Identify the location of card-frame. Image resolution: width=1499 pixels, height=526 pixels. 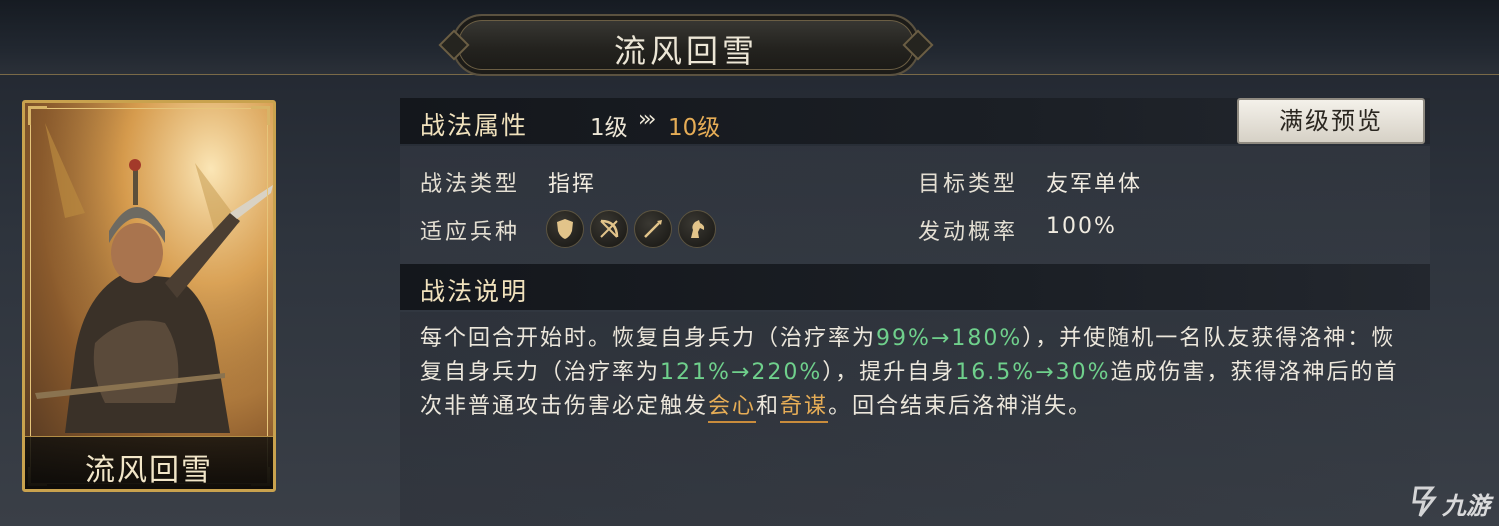
(149, 296).